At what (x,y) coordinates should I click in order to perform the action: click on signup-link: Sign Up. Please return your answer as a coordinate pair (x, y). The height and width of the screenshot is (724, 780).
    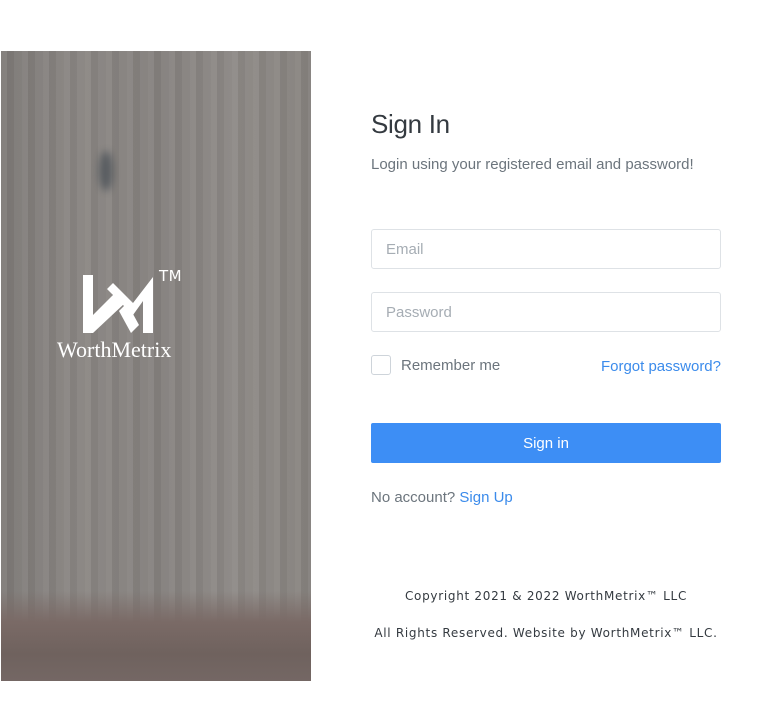
    Looking at the image, I should click on (485, 497).